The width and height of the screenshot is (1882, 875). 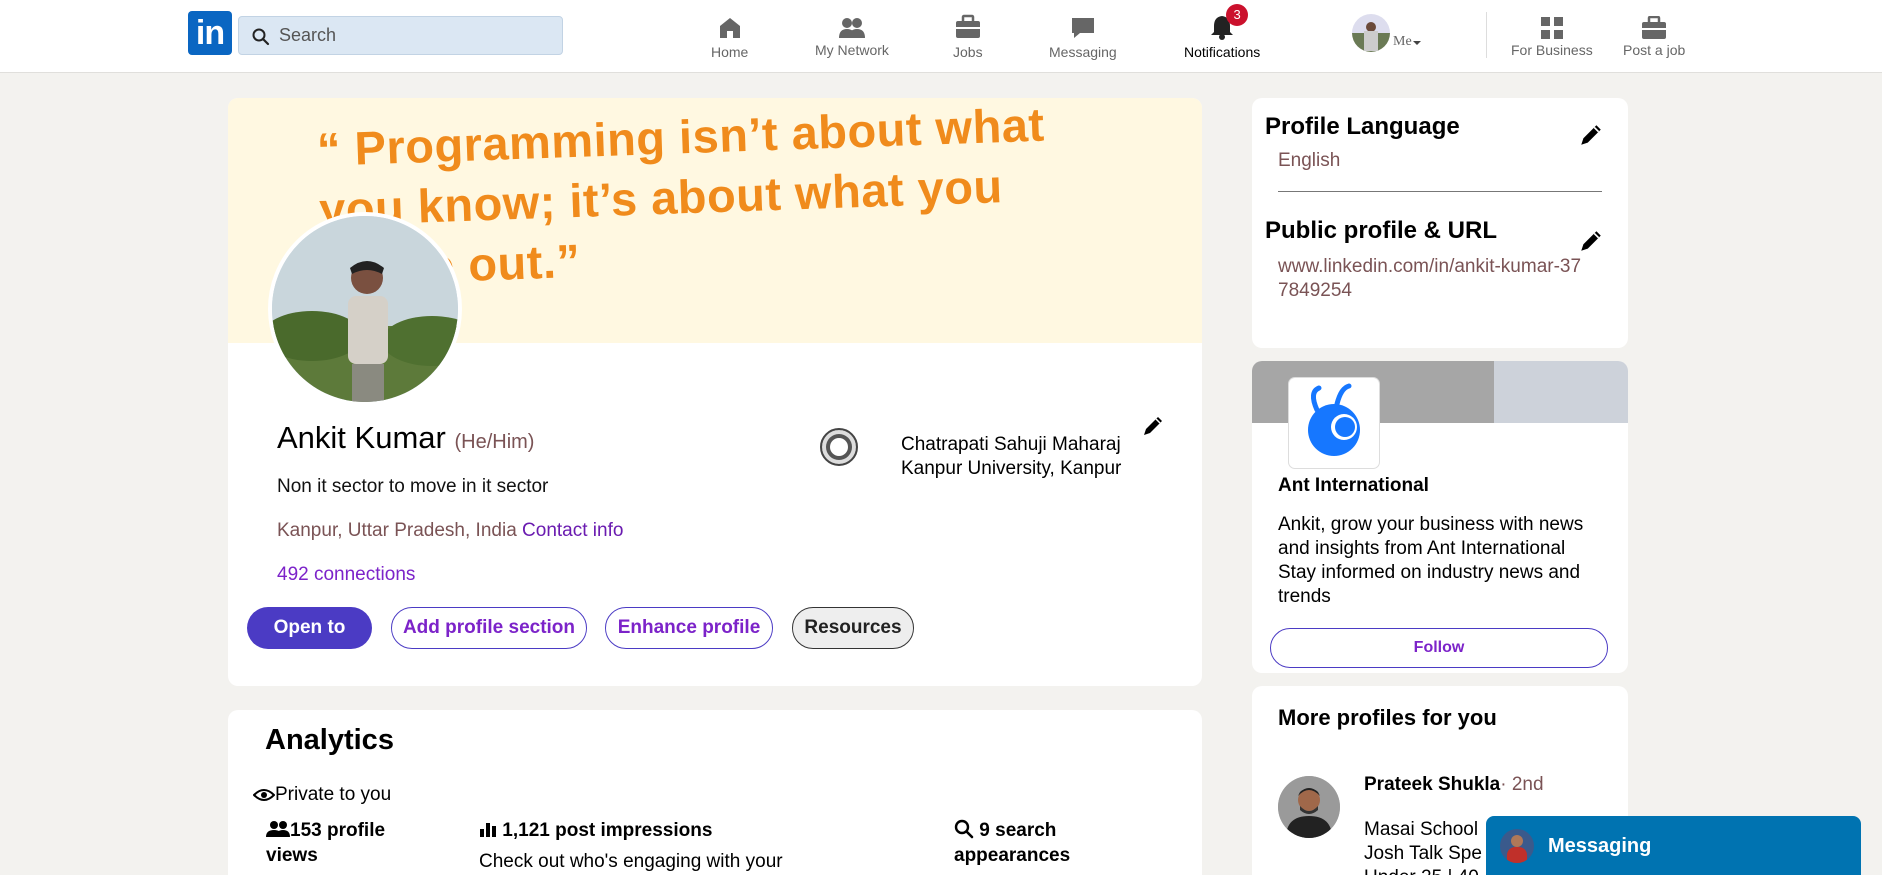 I want to click on follow-button: Follow, so click(x=1439, y=648).